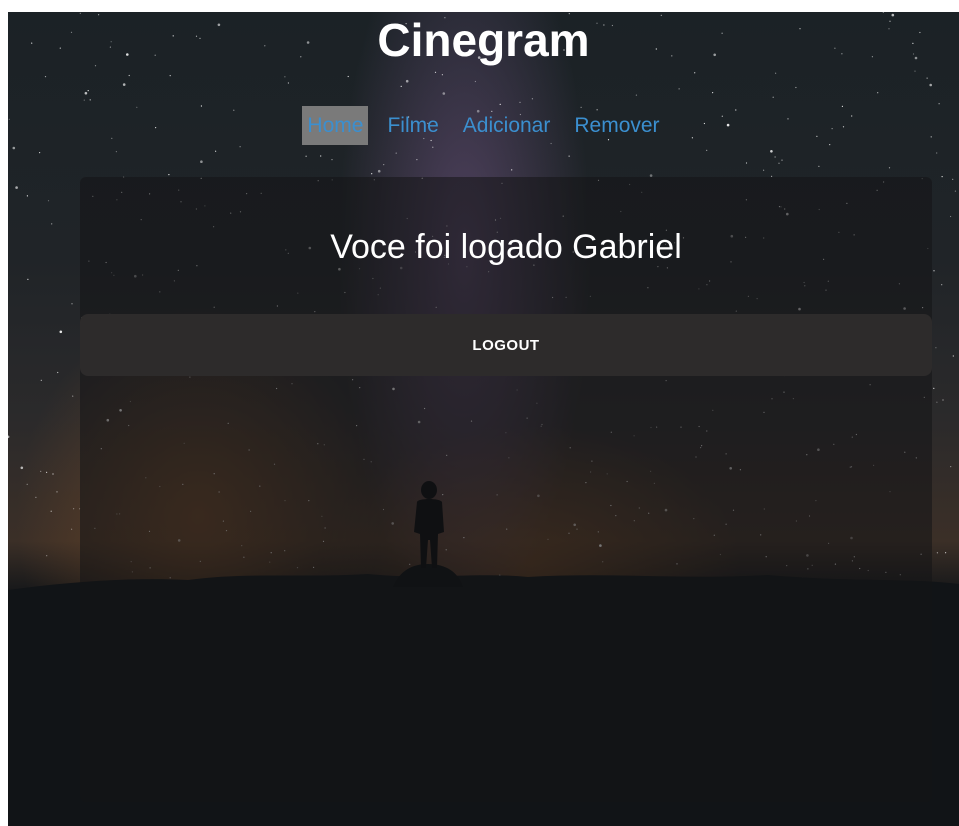 The width and height of the screenshot is (959, 826). What do you see at coordinates (412, 125) in the screenshot?
I see `nav-filme: Filme` at bounding box center [412, 125].